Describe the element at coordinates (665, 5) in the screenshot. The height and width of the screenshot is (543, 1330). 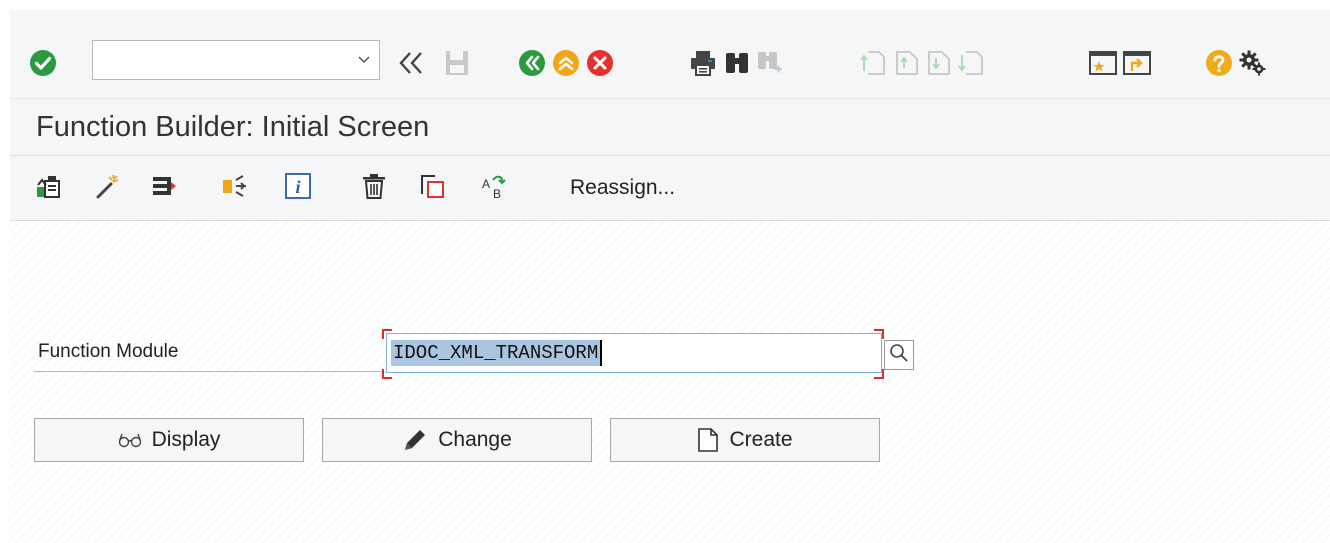
I see `window-top-edge` at that location.